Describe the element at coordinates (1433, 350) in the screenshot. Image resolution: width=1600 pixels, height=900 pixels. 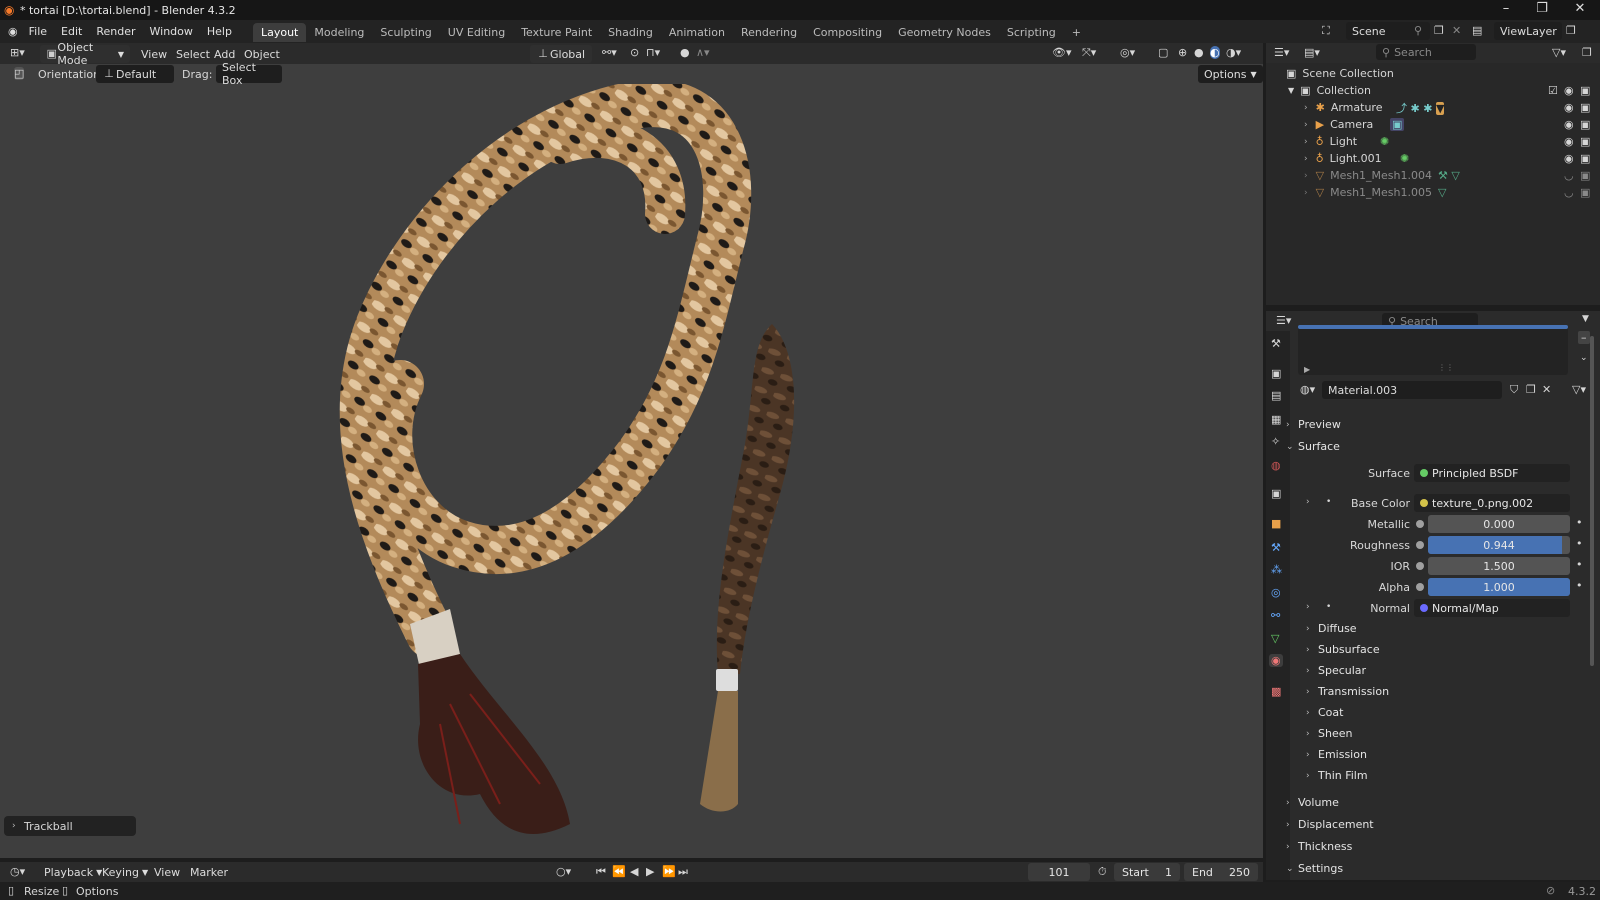
I see `material-slot-list: ▶ ⋮⋮` at that location.